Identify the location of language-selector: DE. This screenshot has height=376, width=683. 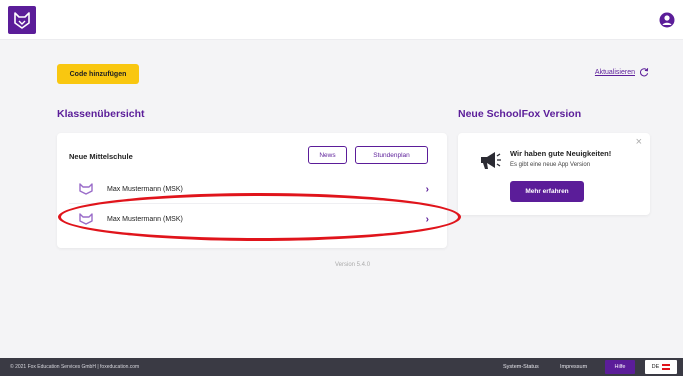
(661, 367).